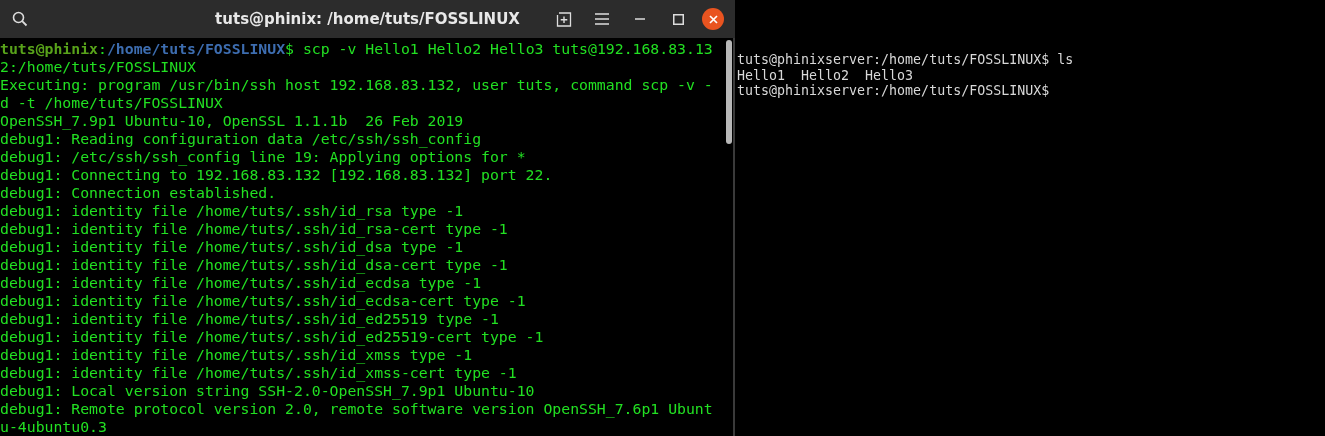  Describe the element at coordinates (272, 337) in the screenshot. I see `output-line: debug1: identity file /home/tuts/.ssh/id_ed25519-cert type -1` at that location.